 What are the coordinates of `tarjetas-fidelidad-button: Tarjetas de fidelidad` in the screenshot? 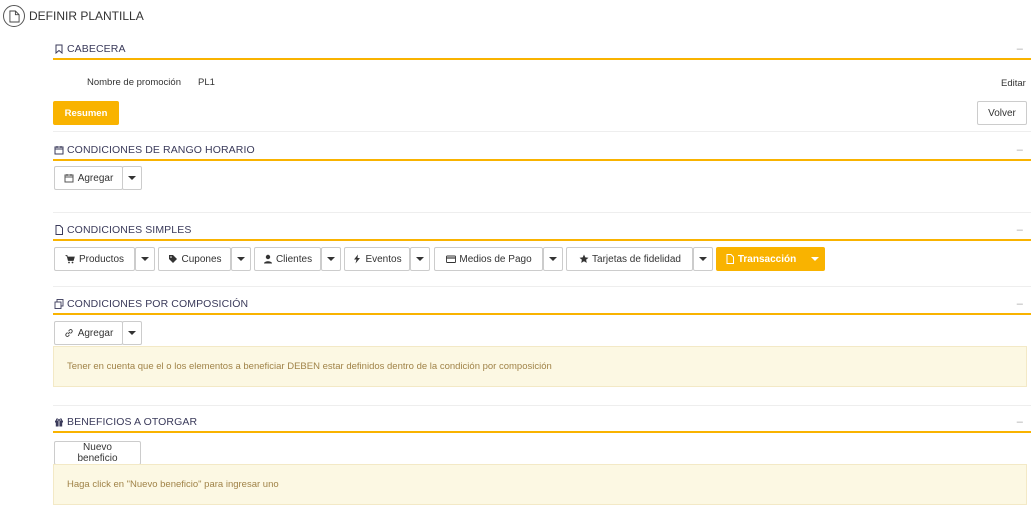 It's located at (629, 259).